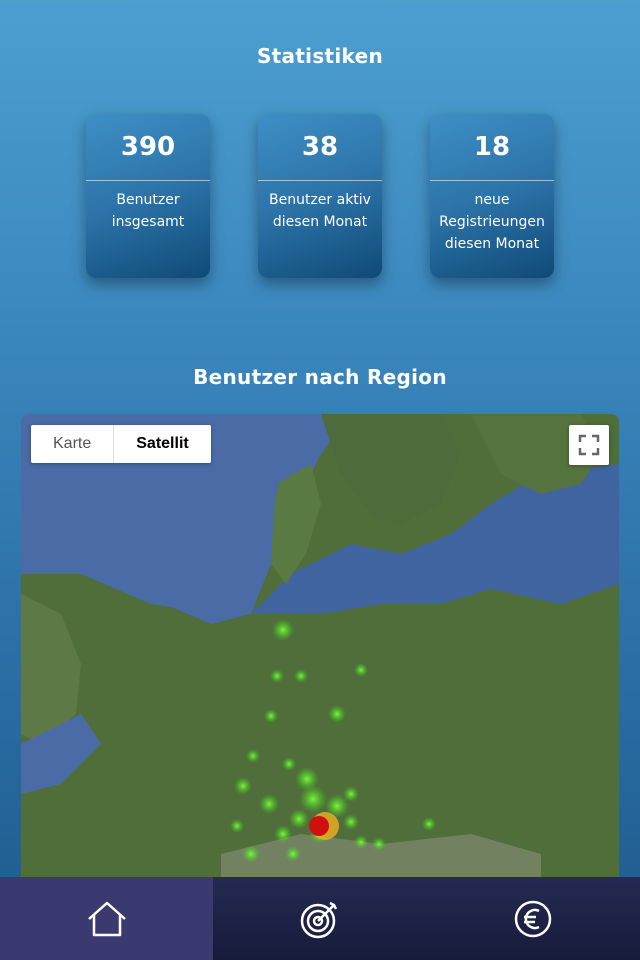 The image size is (640, 960). I want to click on home-icon, so click(106, 918).